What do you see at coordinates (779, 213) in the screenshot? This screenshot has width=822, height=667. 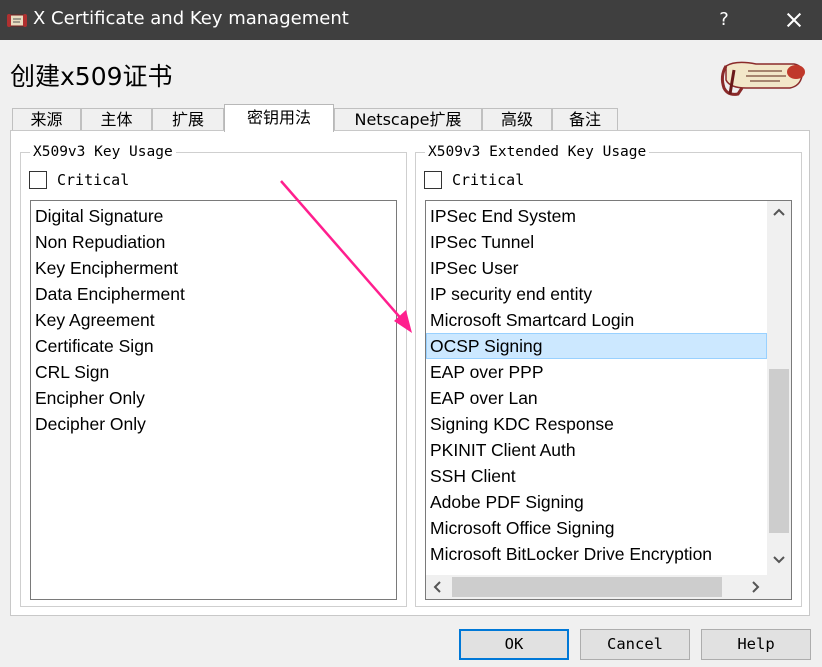 I see `scroll-up-icon` at bounding box center [779, 213].